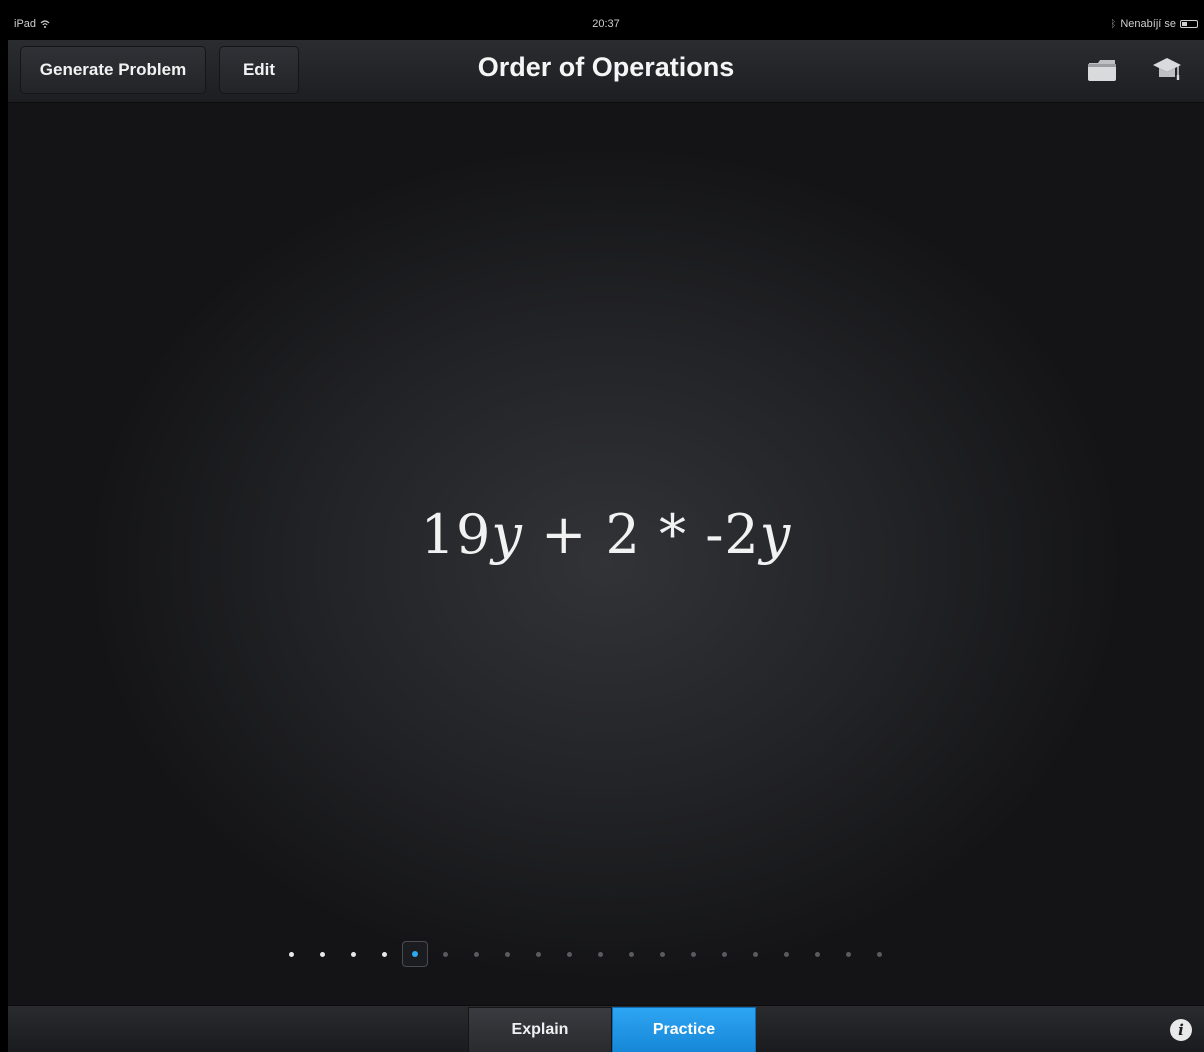  I want to click on tab-practice: Practice, so click(684, 1029).